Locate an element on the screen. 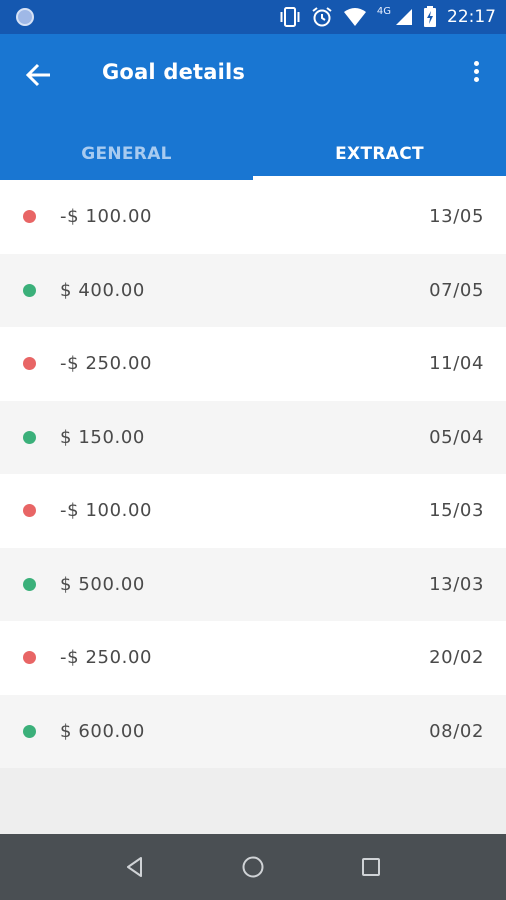 This screenshot has width=506, height=900. transaction-date: 05/04 is located at coordinates (456, 437).